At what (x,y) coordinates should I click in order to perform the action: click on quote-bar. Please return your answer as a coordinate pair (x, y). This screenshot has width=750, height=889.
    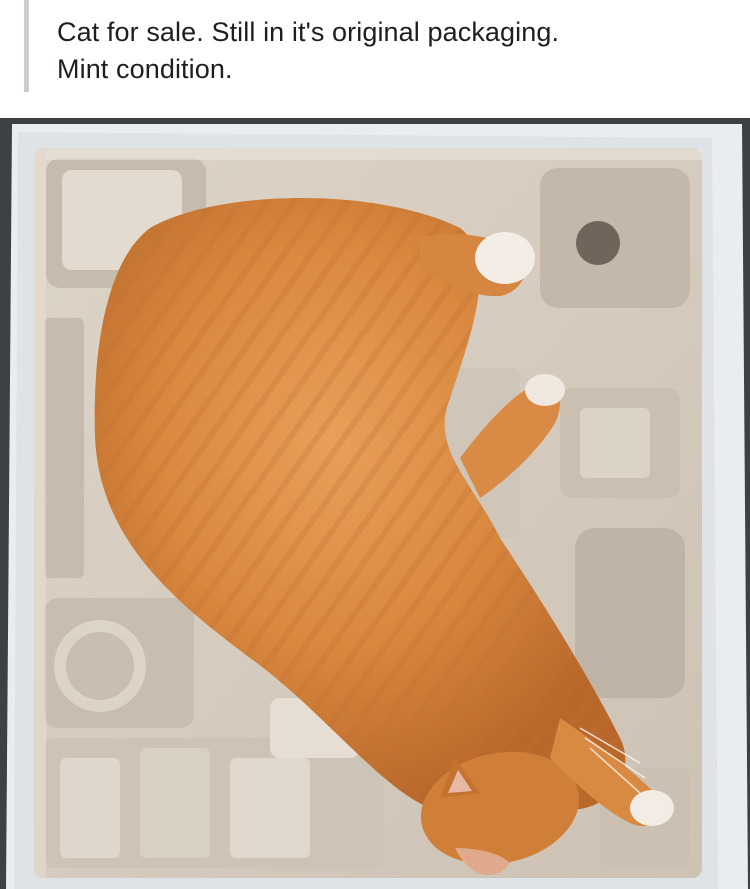
    Looking at the image, I should click on (26, 46).